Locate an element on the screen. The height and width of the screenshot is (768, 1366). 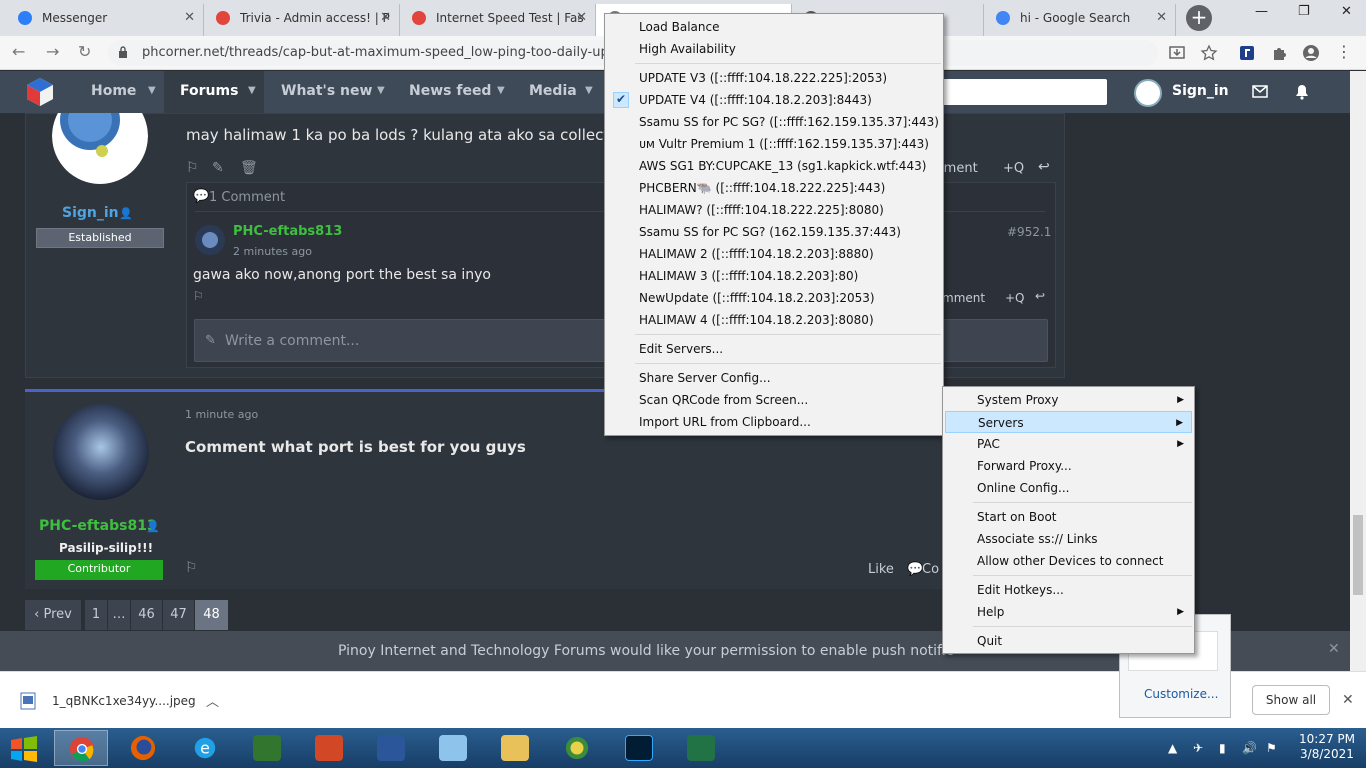
taskbar-project is located at coordinates (267, 748).